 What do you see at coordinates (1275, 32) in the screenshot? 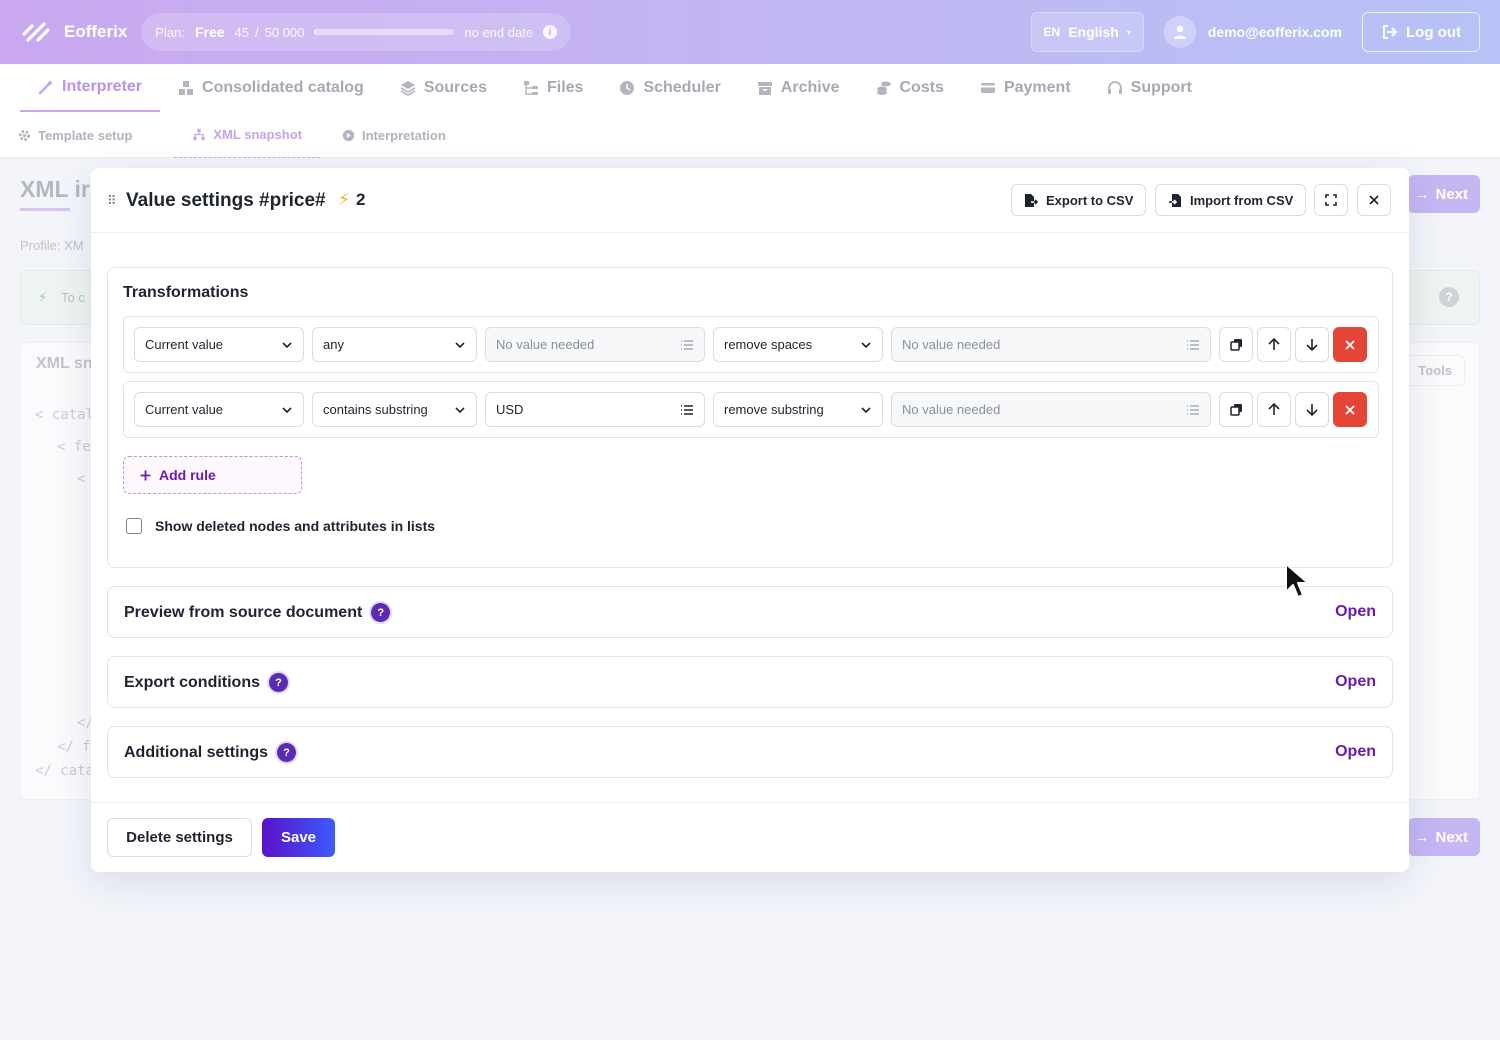
I see `user-email: demo@eofferix.com` at bounding box center [1275, 32].